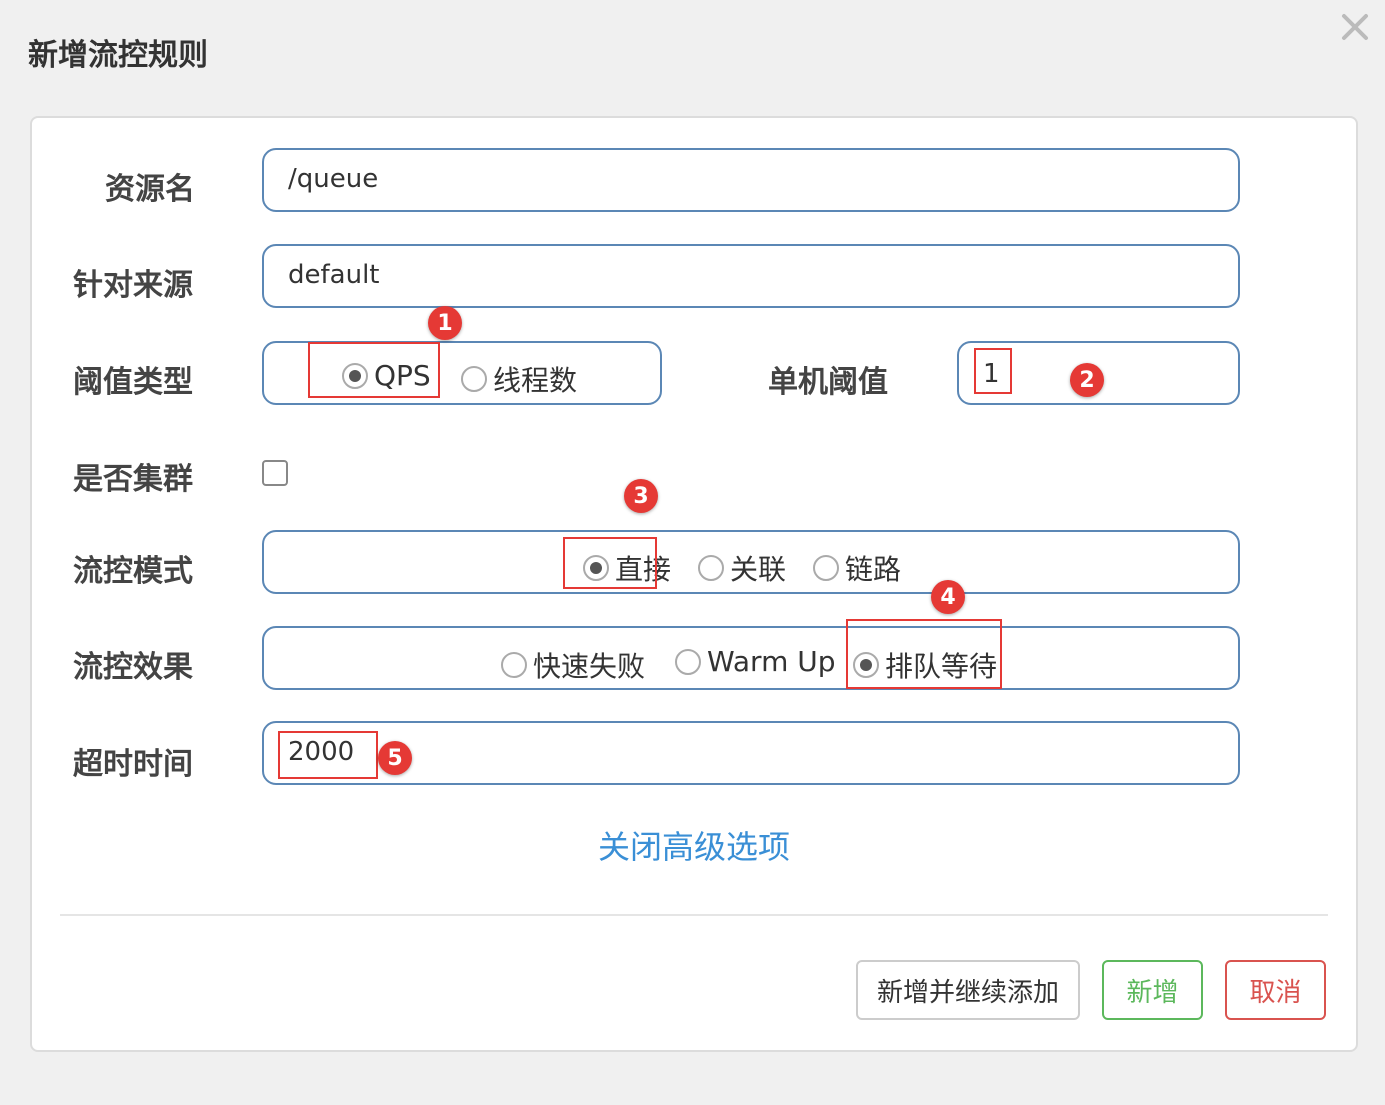 Image resolution: width=1385 pixels, height=1105 pixels. I want to click on add-button: 新增, so click(1152, 990).